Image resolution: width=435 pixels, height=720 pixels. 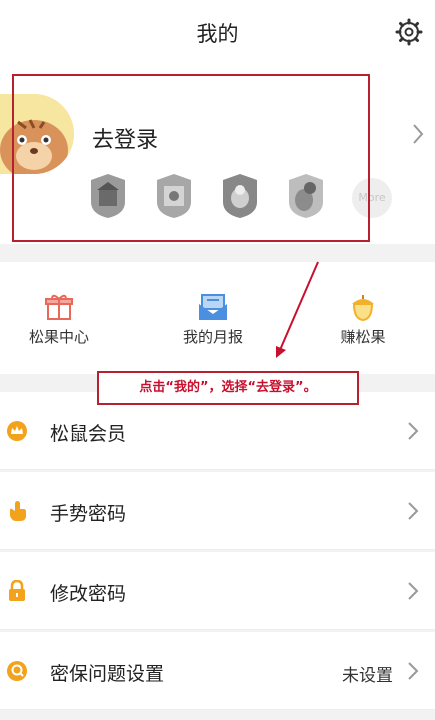 I want to click on quick-action-label: 我的月报, so click(x=212, y=337).